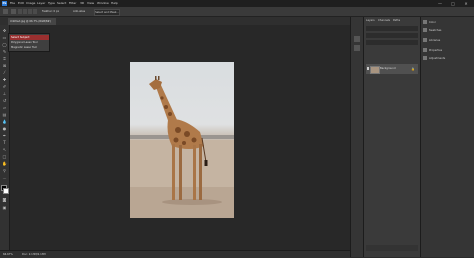 The width and height of the screenshot is (474, 258). What do you see at coordinates (51, 11) in the screenshot?
I see `feather-label: Feather: 0 px` at bounding box center [51, 11].